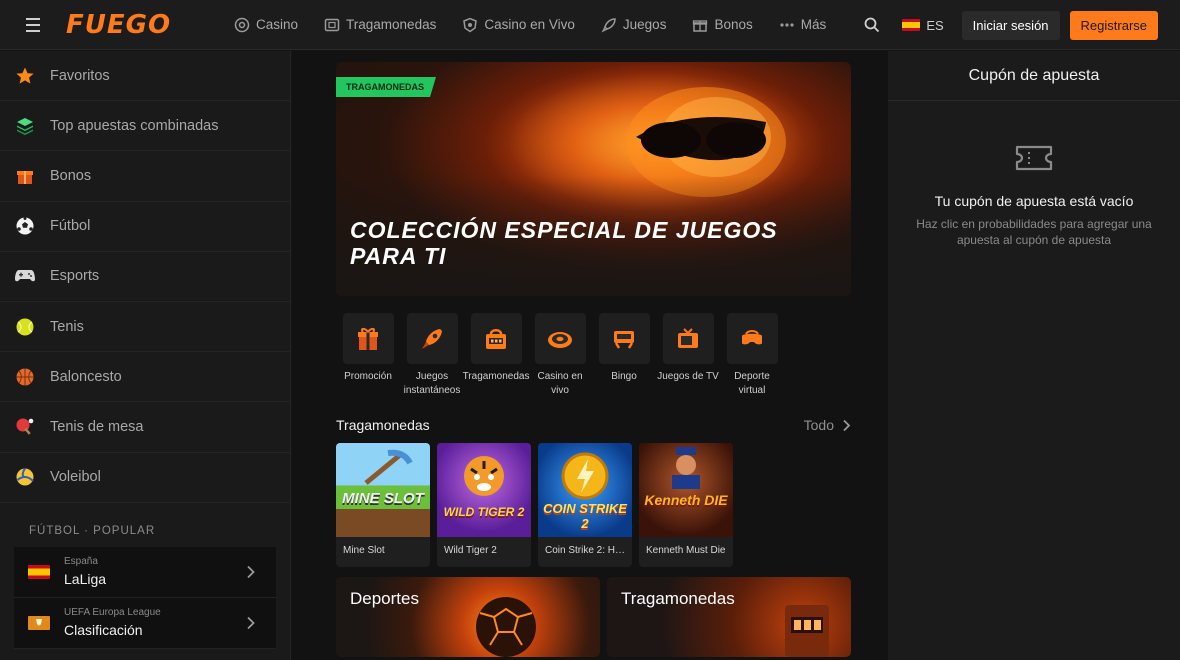 The height and width of the screenshot is (660, 1180). What do you see at coordinates (1034, 76) in the screenshot?
I see `betslip-title: Cupón de apuesta` at bounding box center [1034, 76].